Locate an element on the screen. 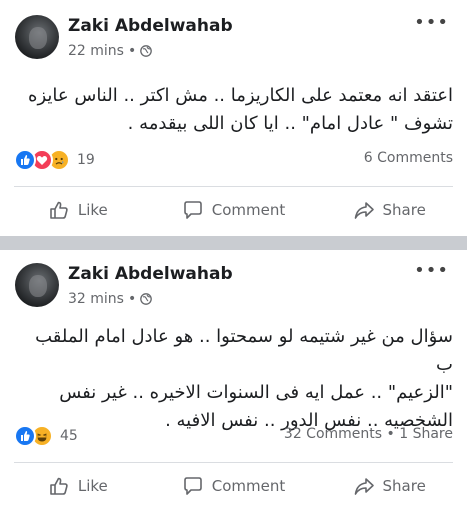  feed-separator is located at coordinates (233, 243).